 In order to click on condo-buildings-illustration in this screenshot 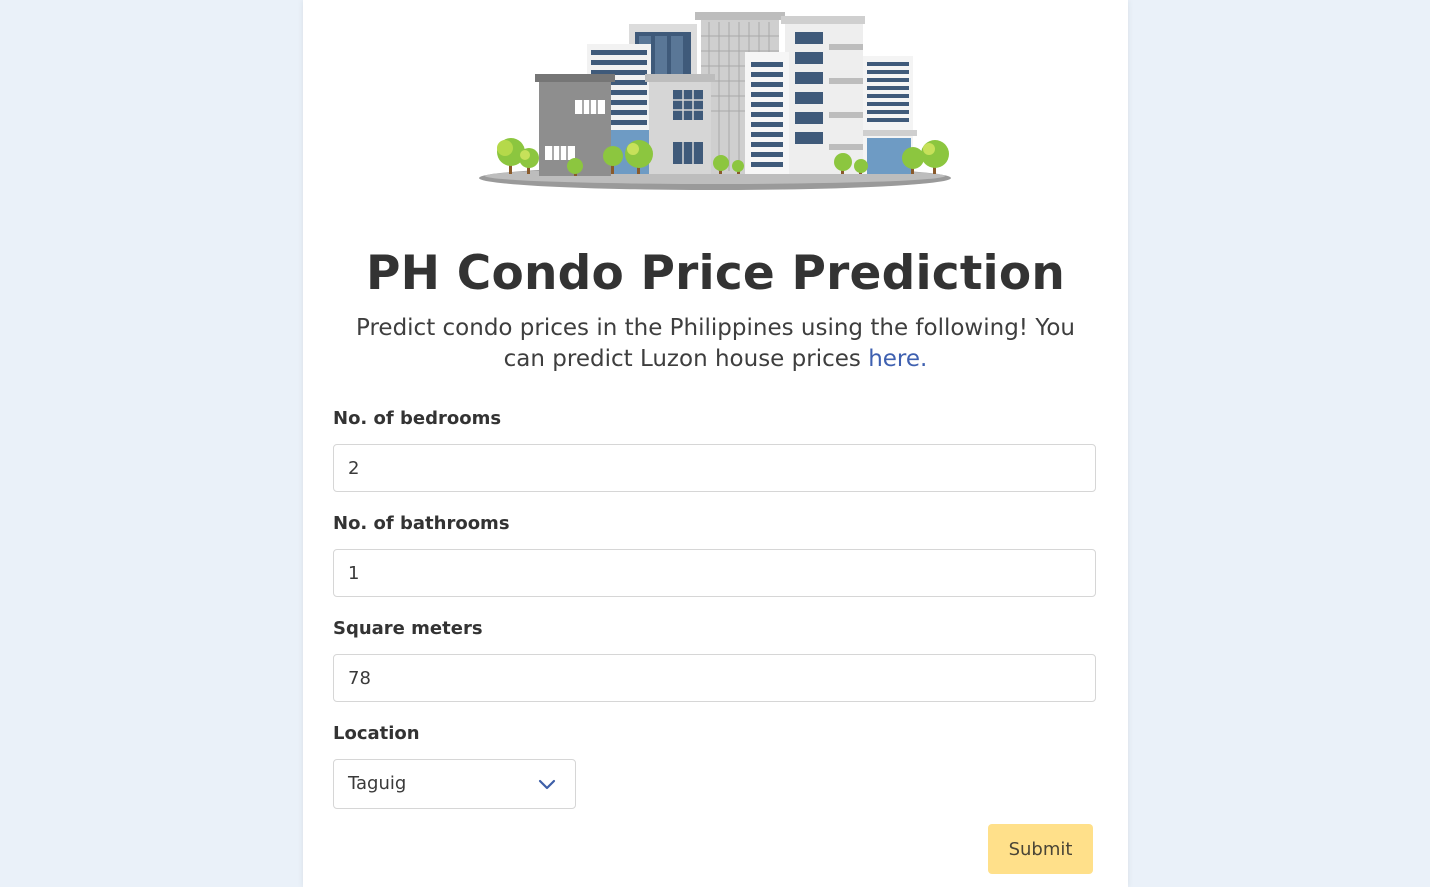, I will do `click(715, 101)`.